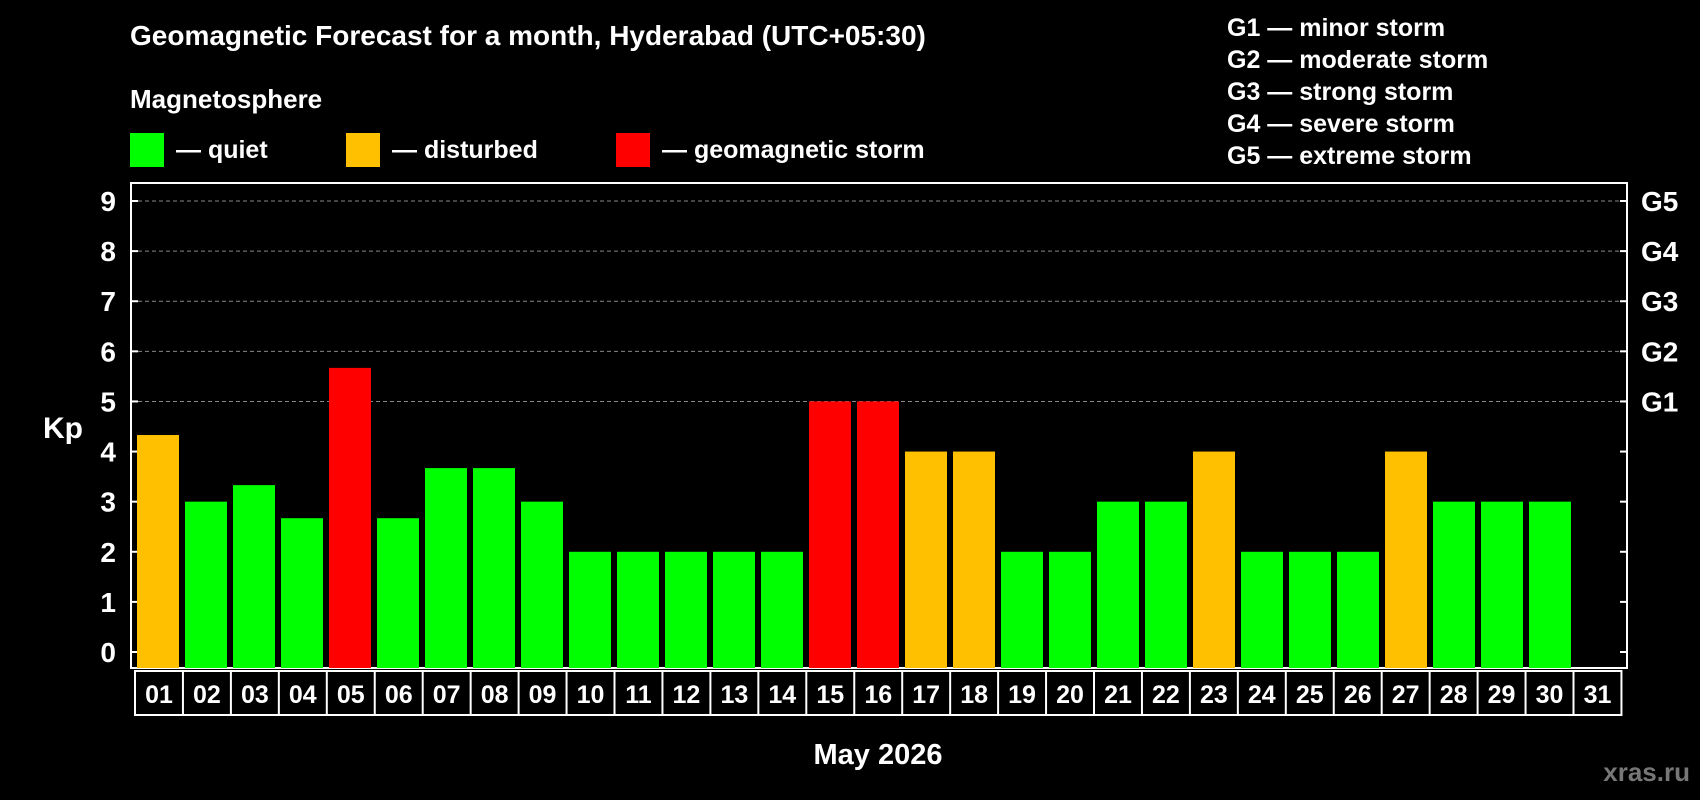 The width and height of the screenshot is (1700, 800). Describe the element at coordinates (108, 251) in the screenshot. I see `y-tick-label: 8` at that location.